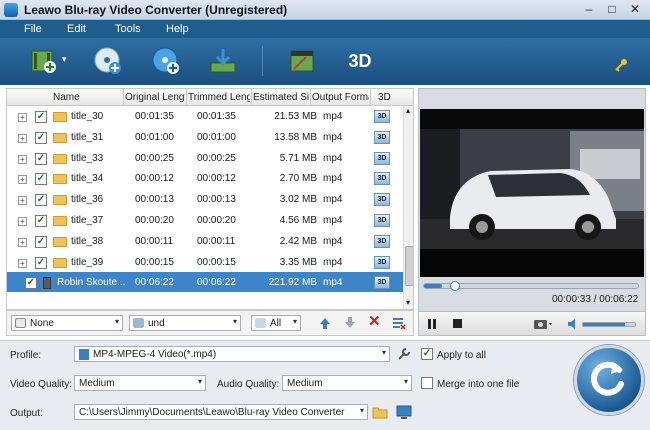 This screenshot has height=430, width=650. I want to click on column-name: Name, so click(66, 97).